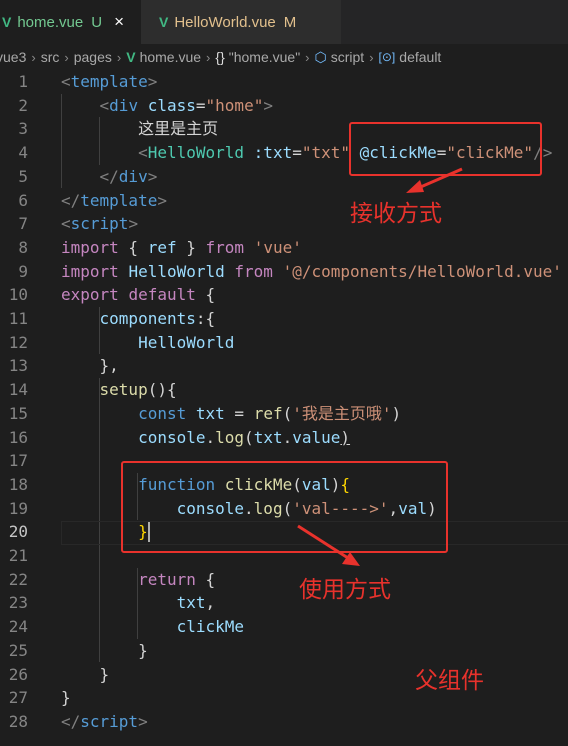 The height and width of the screenshot is (746, 568). What do you see at coordinates (284, 507) in the screenshot?
I see `use-highlight-box` at bounding box center [284, 507].